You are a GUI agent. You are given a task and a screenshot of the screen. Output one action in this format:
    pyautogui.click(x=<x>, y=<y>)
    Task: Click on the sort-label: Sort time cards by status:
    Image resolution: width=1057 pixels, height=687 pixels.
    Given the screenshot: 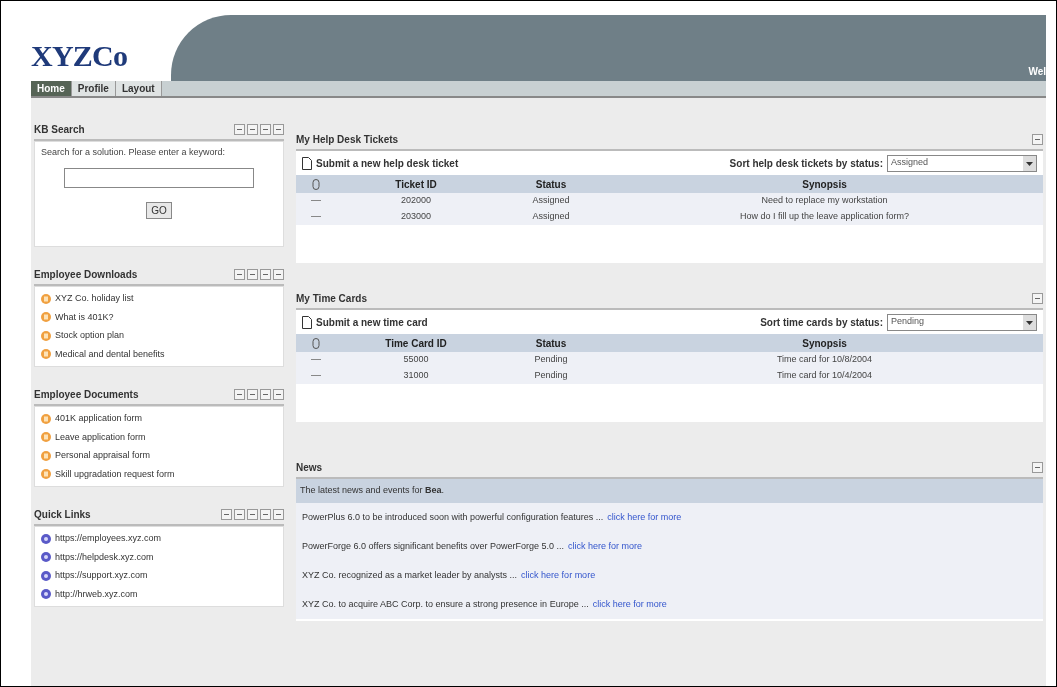 What is the action you would take?
    pyautogui.click(x=821, y=322)
    